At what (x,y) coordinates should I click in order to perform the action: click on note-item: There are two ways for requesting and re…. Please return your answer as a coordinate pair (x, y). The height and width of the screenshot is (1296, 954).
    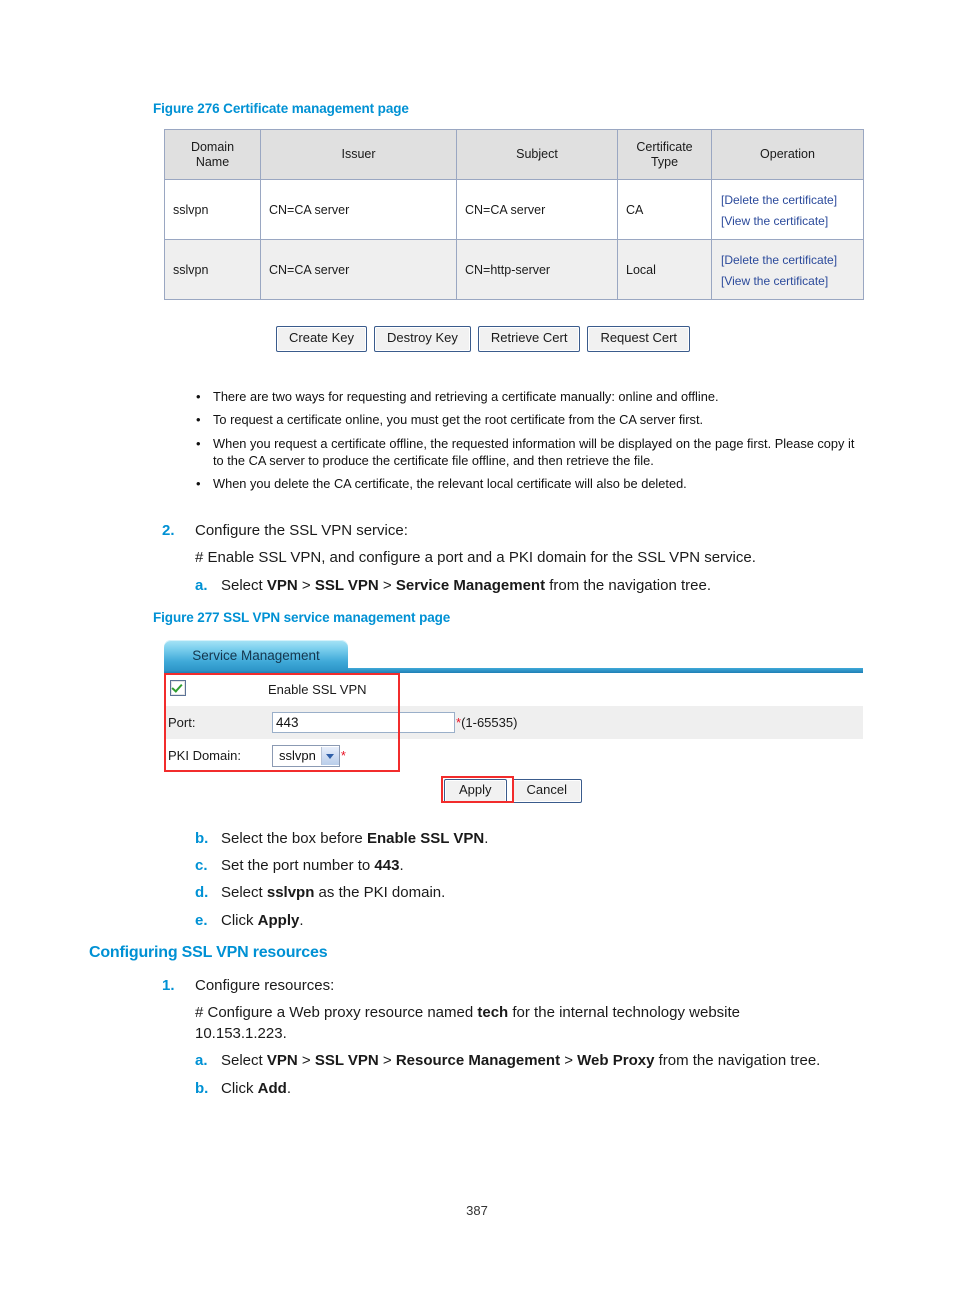
    Looking at the image, I should click on (537, 396).